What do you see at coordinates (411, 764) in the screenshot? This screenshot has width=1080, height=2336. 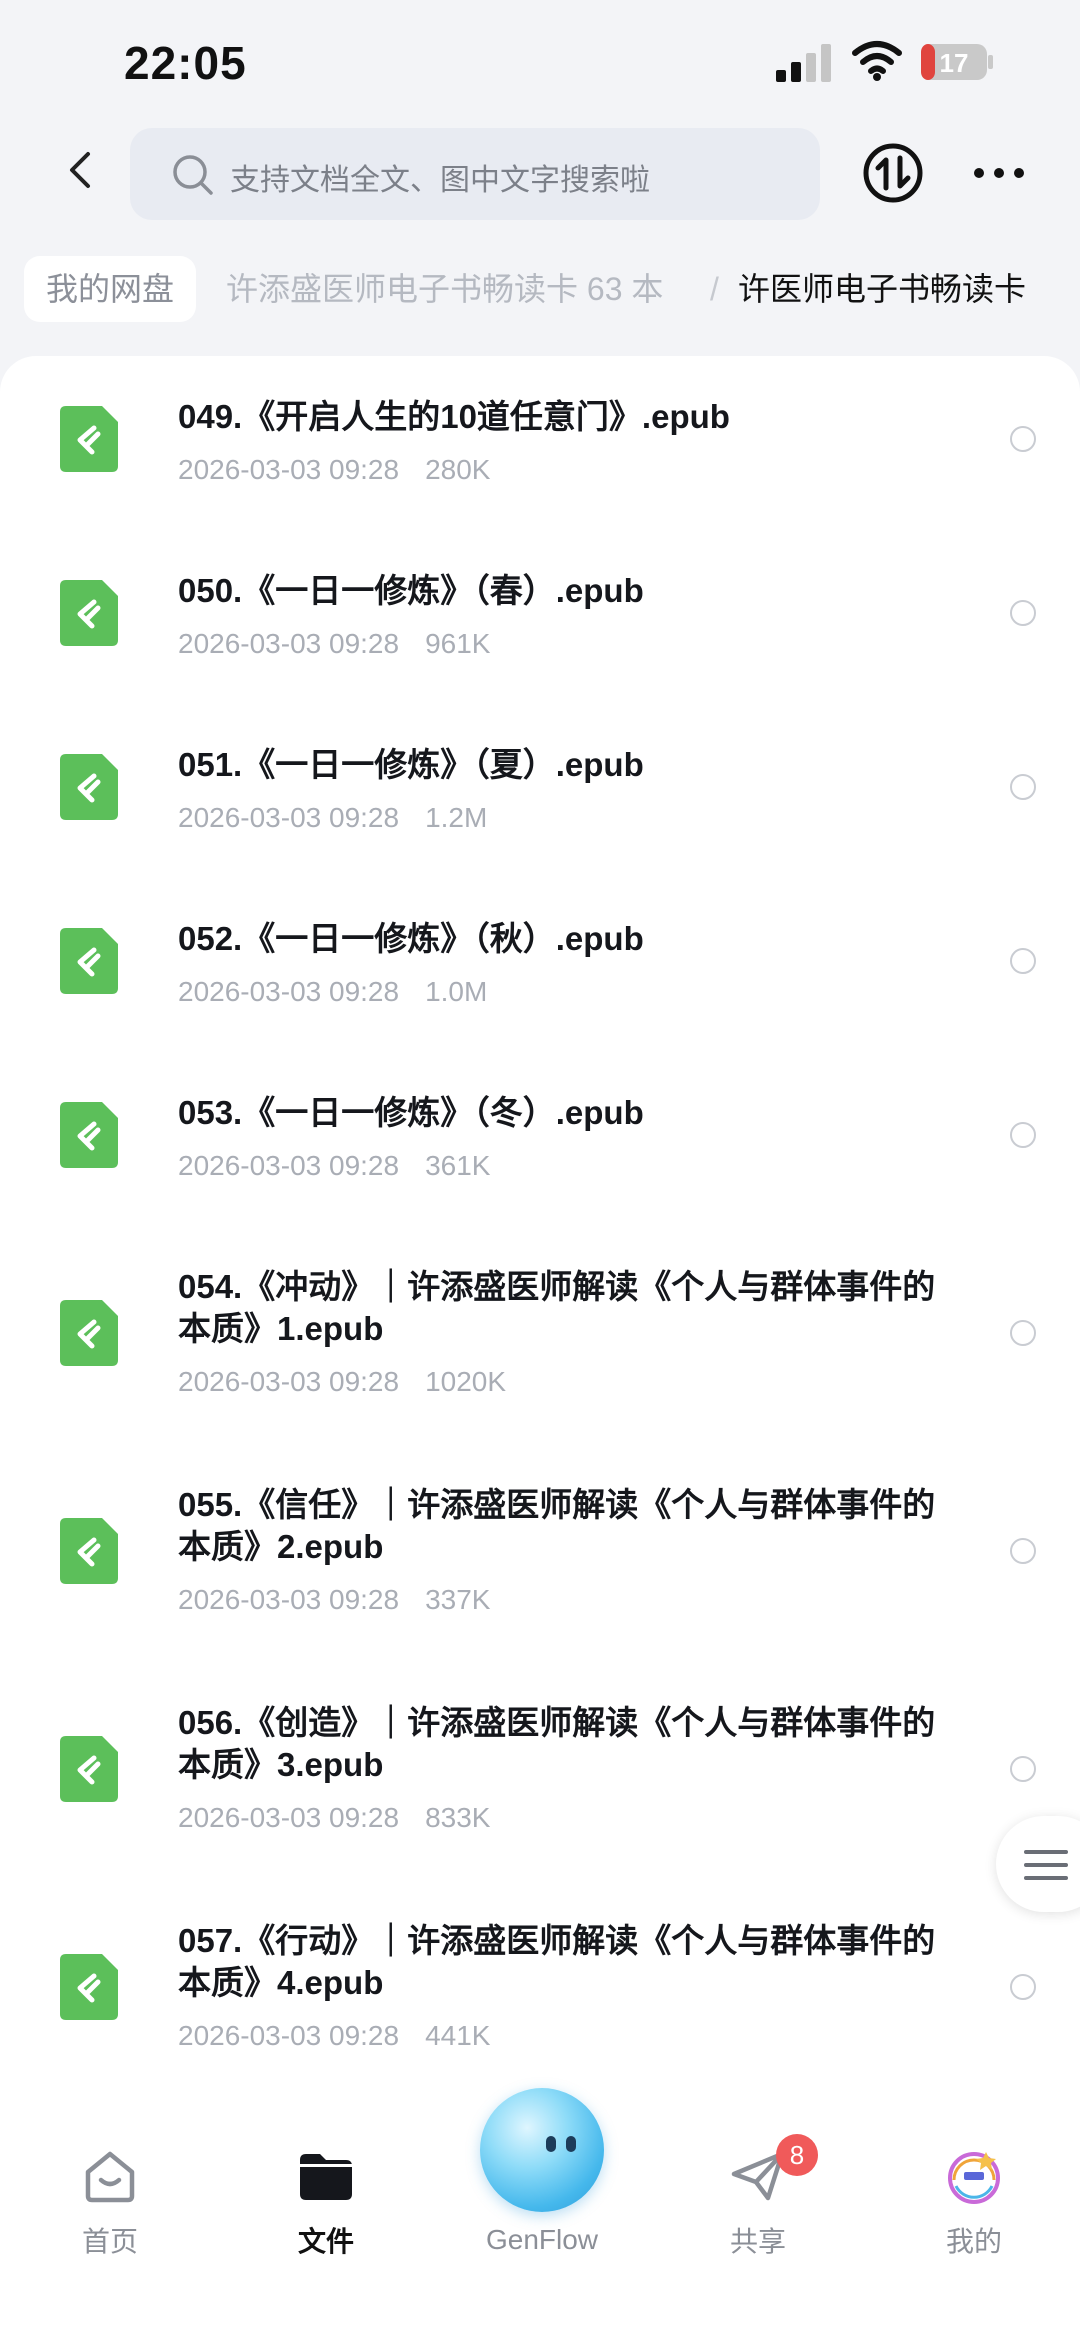 I see `file-name: 051.《一日一修炼》（夏）.epub` at bounding box center [411, 764].